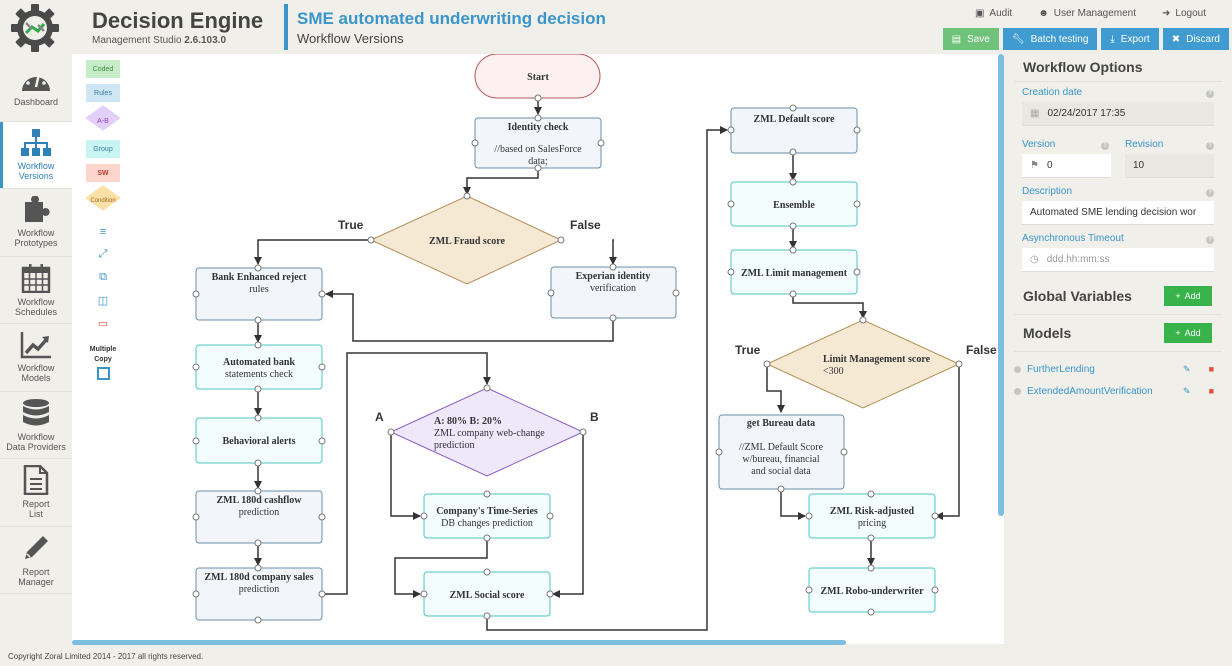  I want to click on node-company-sales-prediction: ZML 180d company sales prediction, so click(259, 594).